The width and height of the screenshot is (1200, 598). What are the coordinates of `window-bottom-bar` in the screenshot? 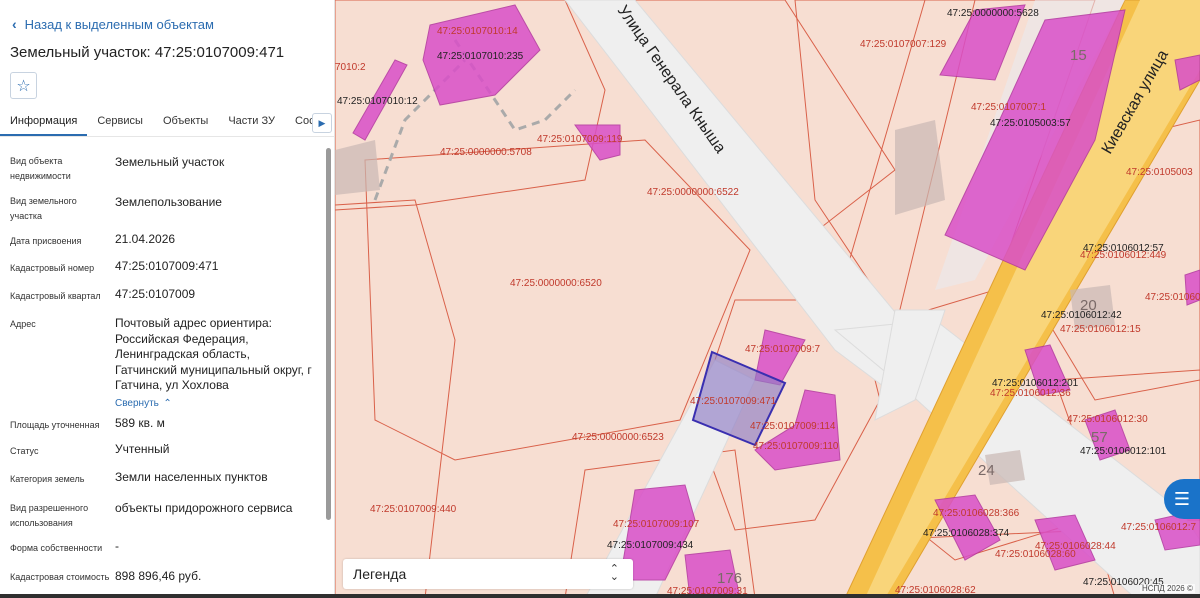 It's located at (600, 596).